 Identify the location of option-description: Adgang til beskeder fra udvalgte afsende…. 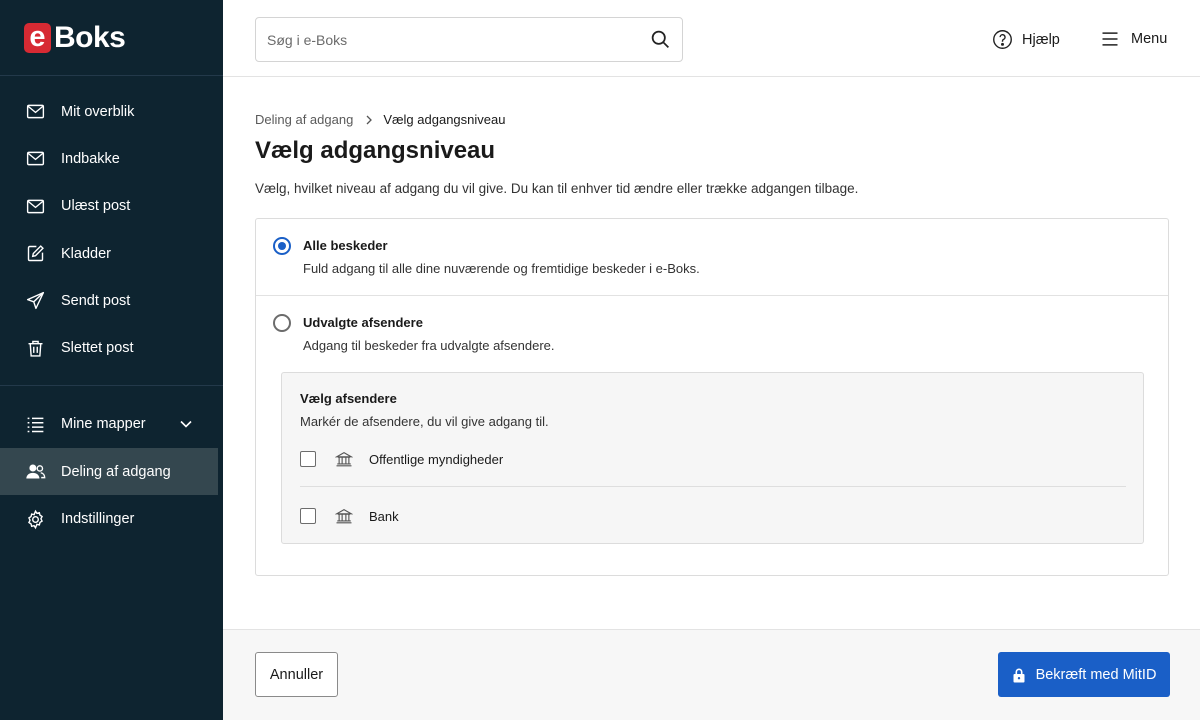
(429, 345).